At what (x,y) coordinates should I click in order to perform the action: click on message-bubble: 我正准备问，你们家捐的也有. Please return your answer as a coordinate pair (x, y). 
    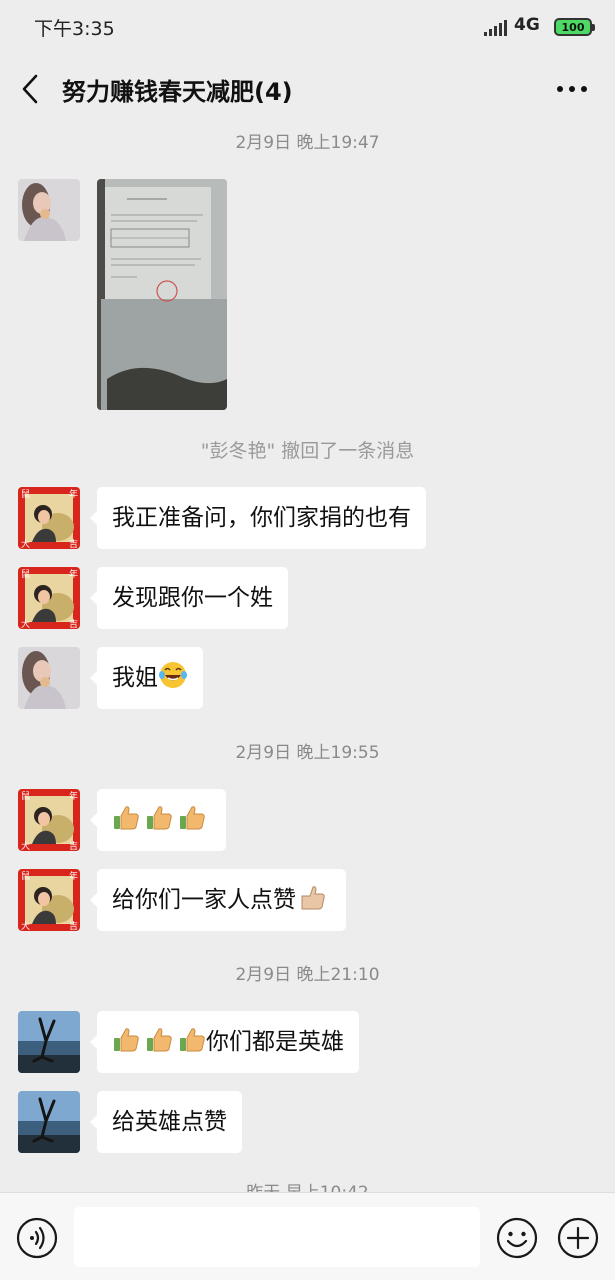
    Looking at the image, I should click on (258, 518).